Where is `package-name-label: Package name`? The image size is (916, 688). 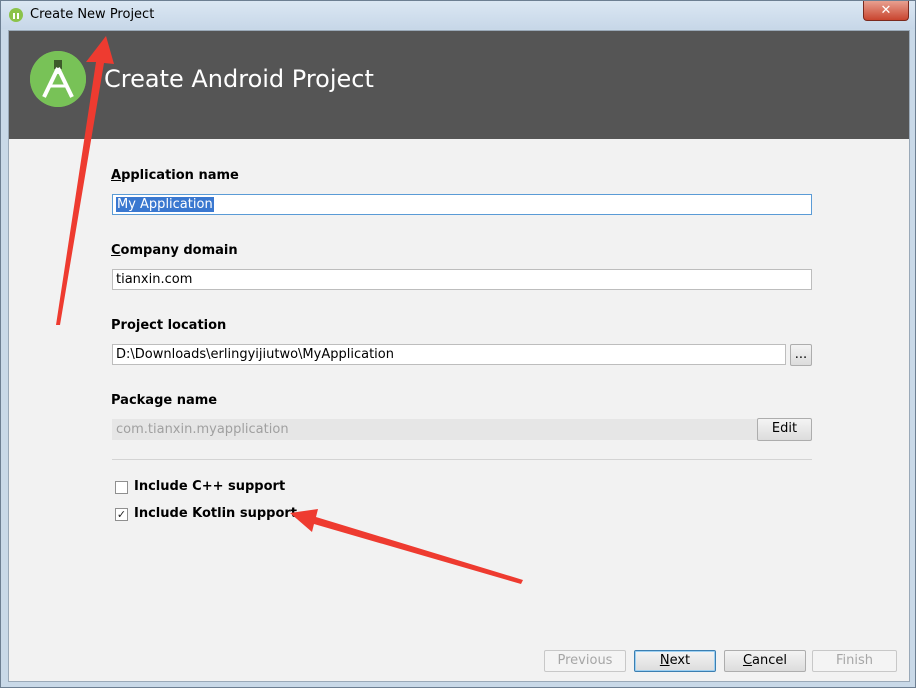 package-name-label: Package name is located at coordinates (164, 400).